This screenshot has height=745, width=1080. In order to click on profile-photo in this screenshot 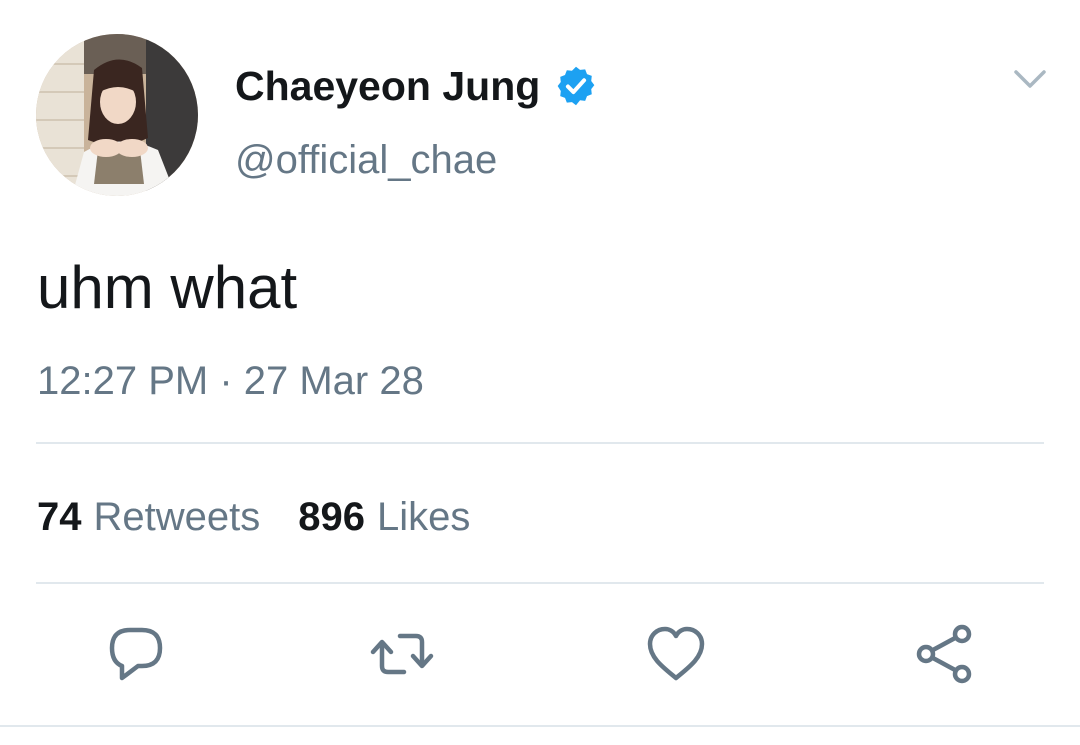, I will do `click(117, 115)`.